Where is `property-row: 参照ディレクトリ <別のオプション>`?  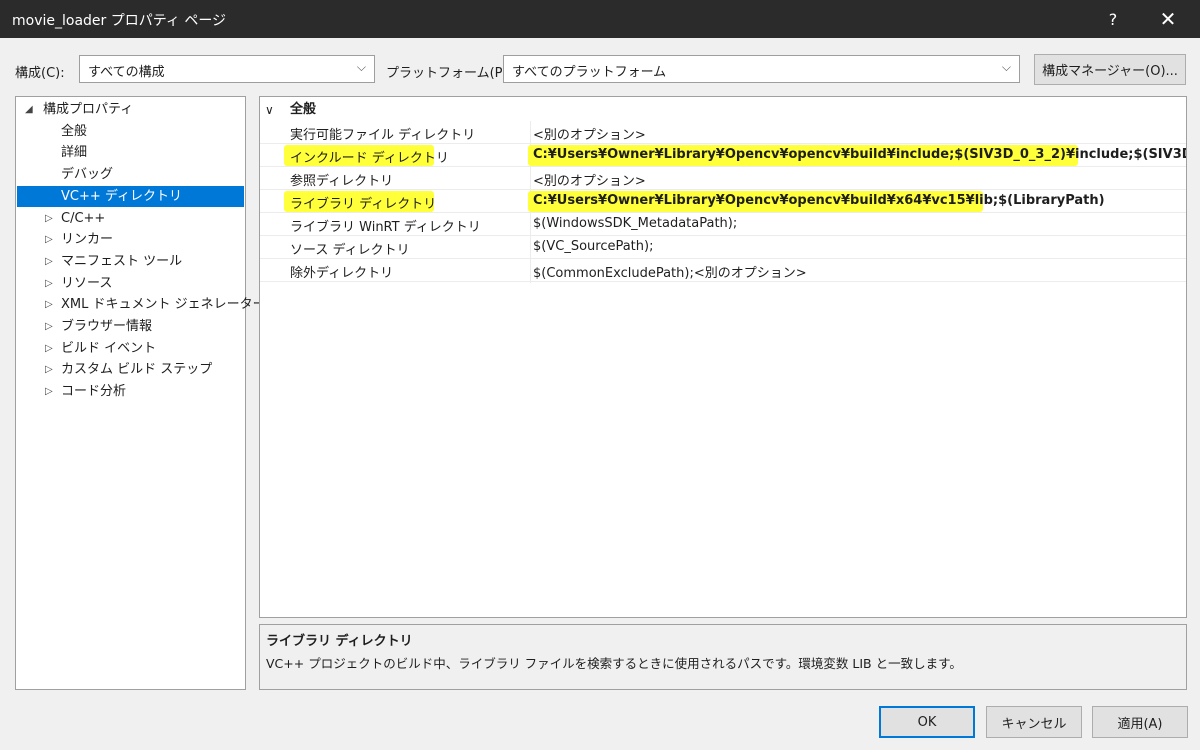 property-row: 参照ディレクトリ <別のオプション> is located at coordinates (723, 178).